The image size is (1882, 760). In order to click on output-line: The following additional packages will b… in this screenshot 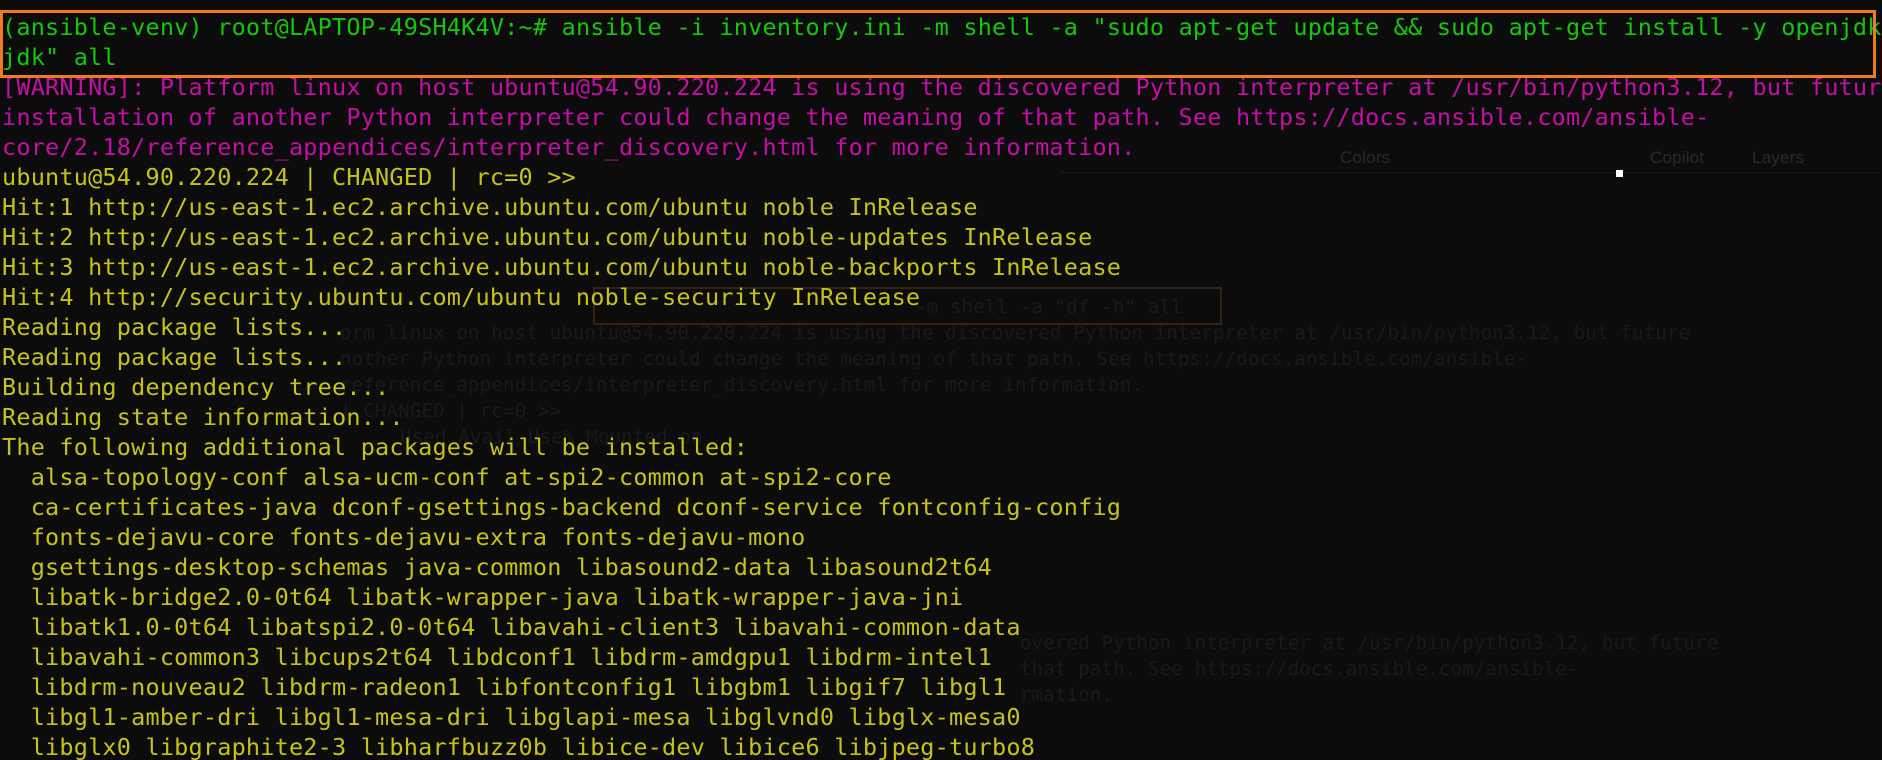, I will do `click(375, 447)`.